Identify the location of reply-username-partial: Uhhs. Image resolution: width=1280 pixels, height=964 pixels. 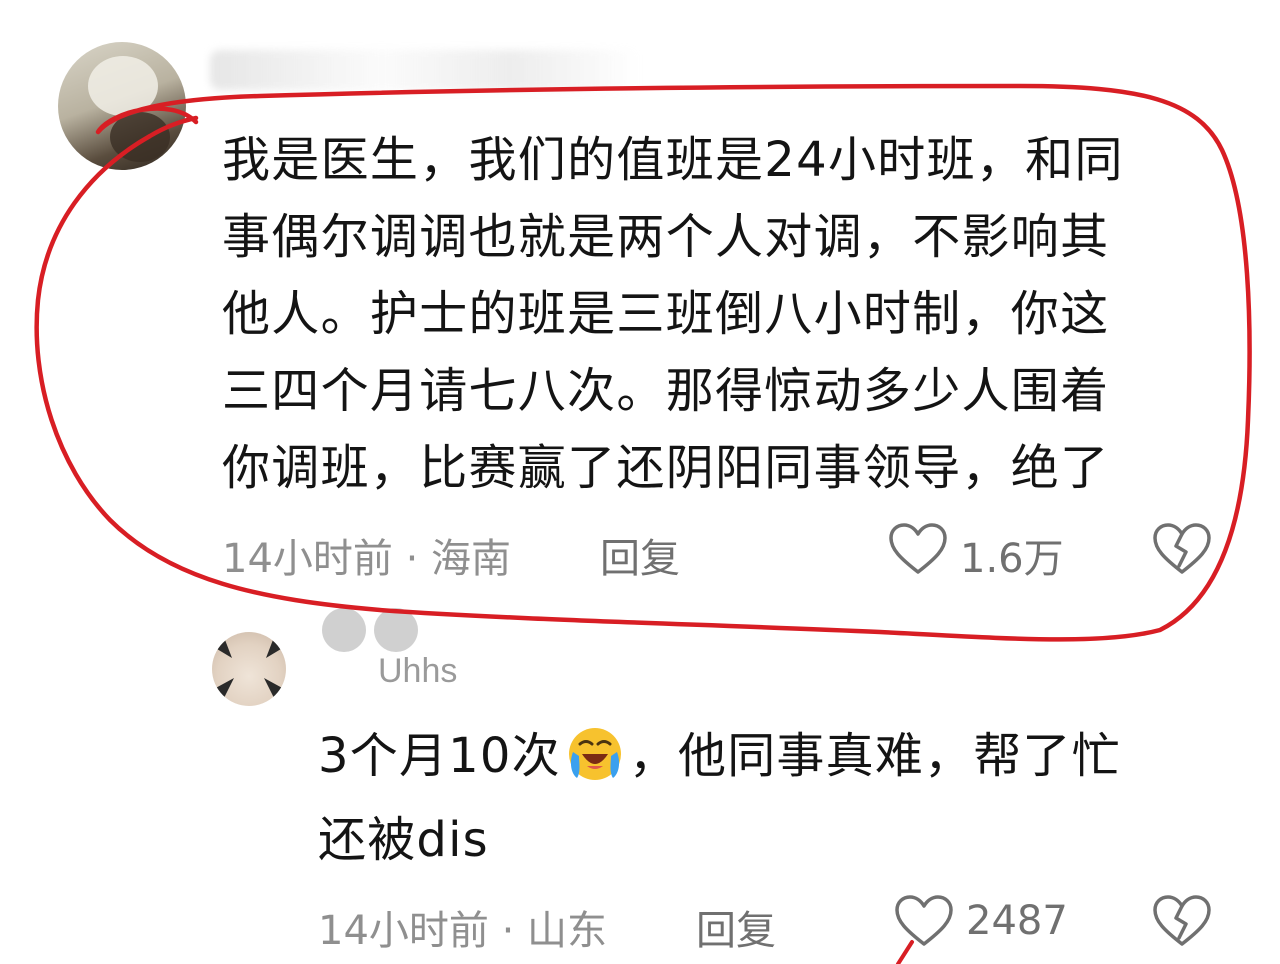
(417, 668).